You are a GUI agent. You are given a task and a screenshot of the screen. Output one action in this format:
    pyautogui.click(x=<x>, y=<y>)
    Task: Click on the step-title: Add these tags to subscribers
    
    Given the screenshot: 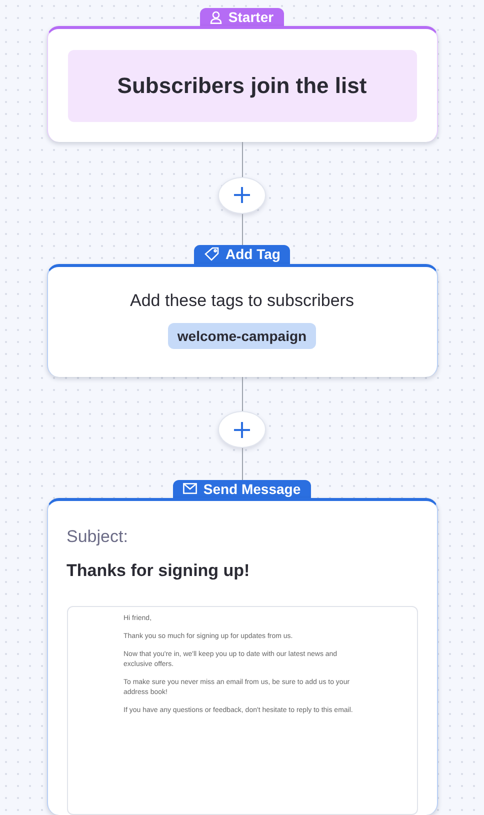 What is the action you would take?
    pyautogui.click(x=242, y=300)
    